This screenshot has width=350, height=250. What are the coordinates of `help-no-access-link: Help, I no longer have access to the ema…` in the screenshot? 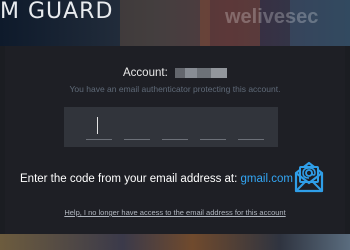 It's located at (175, 212).